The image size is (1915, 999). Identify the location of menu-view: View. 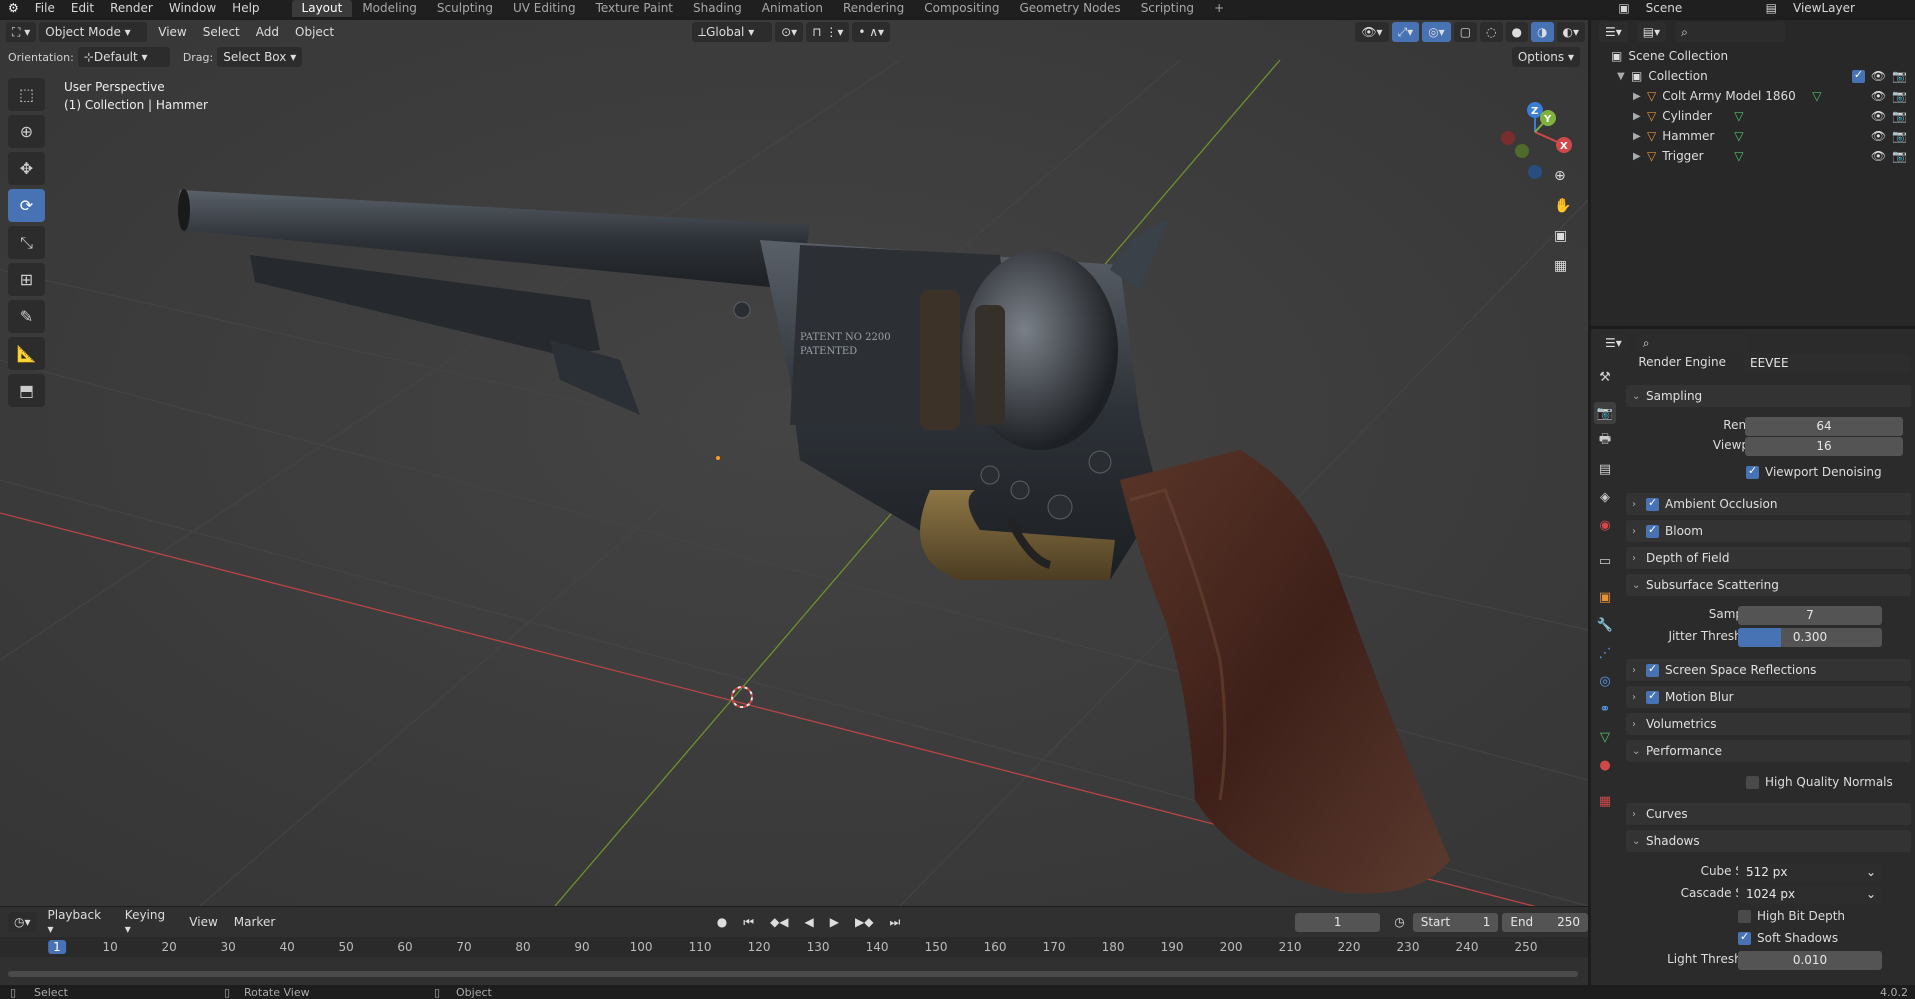
(172, 32).